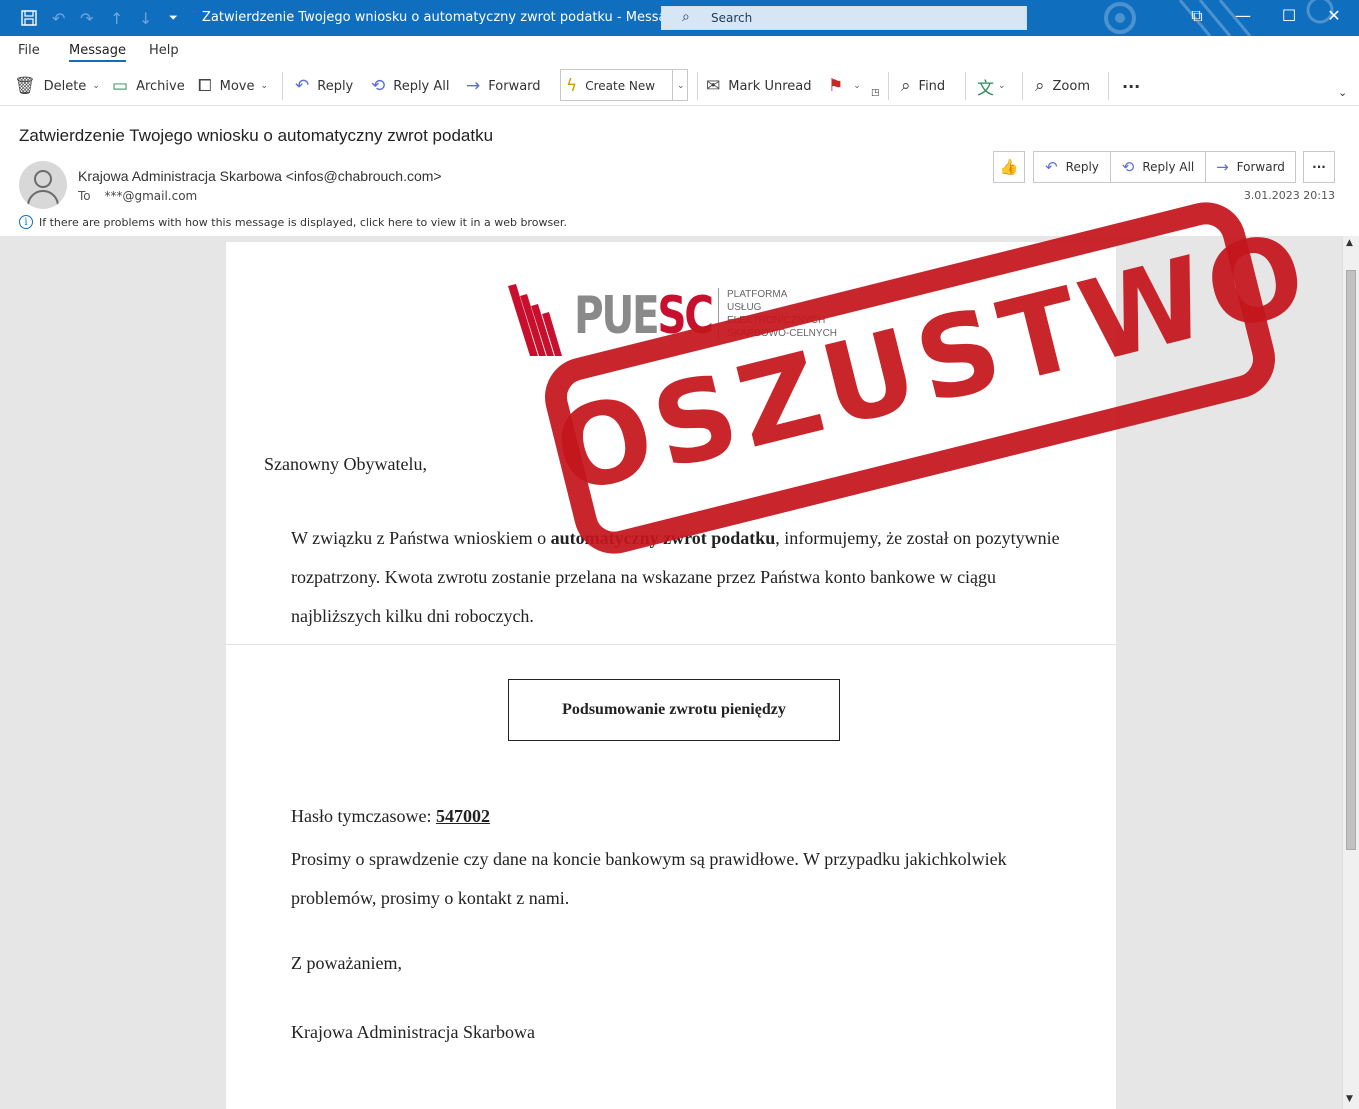  I want to click on next-item-icon: ↓, so click(145, 18).